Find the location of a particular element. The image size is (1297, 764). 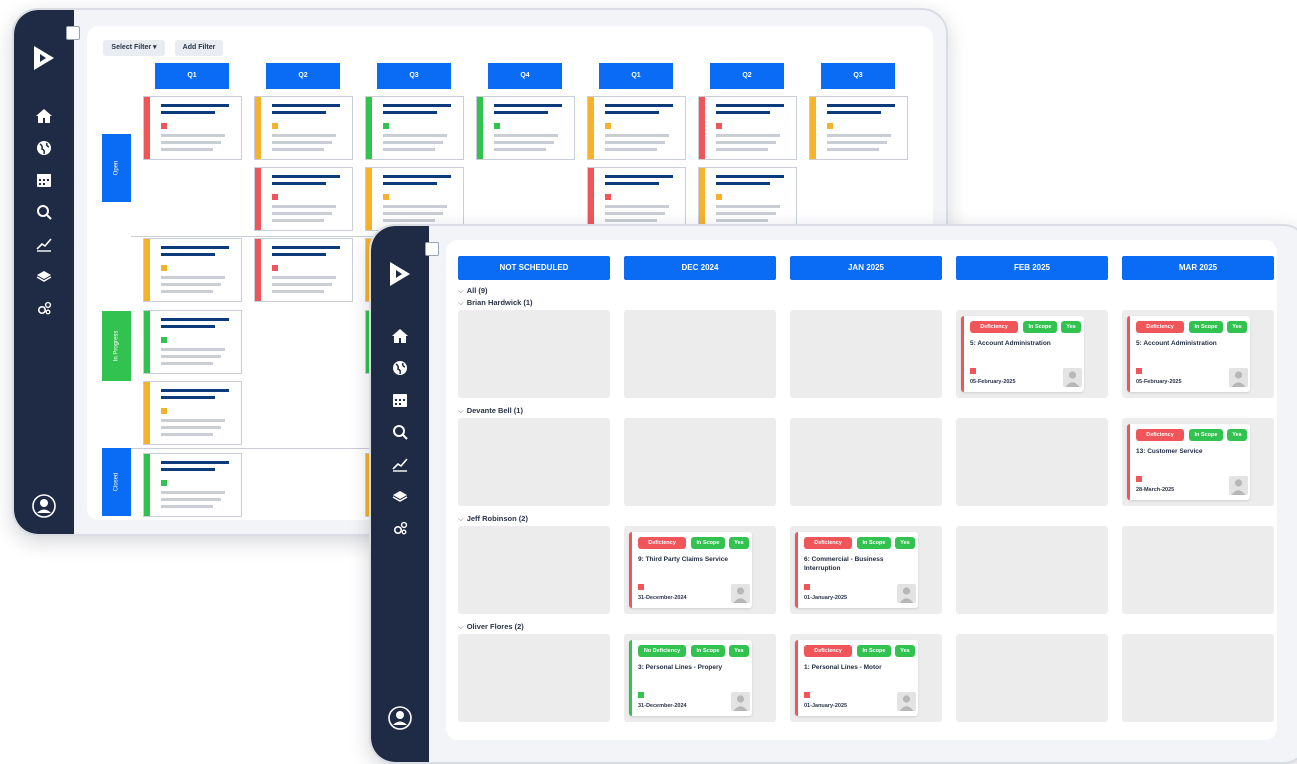

assignee-group-header: ⌵ Devante Bell (1) is located at coordinates (490, 411).